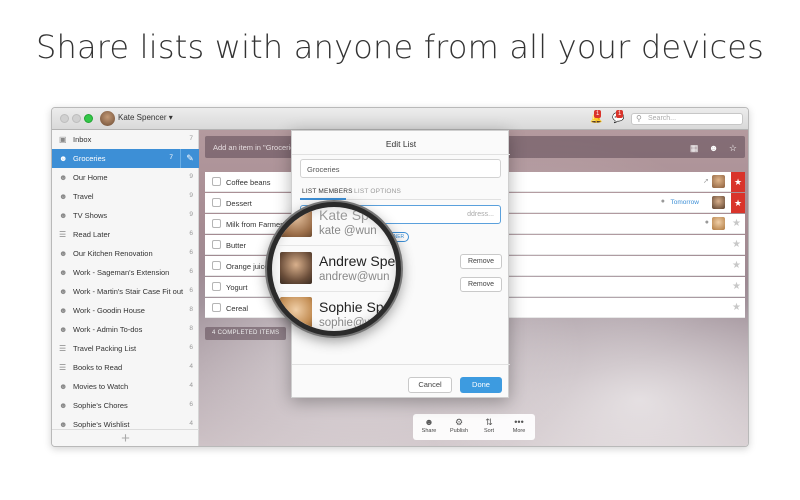 This screenshot has width=800, height=500. I want to click on minimize-window-button, so click(76, 118).